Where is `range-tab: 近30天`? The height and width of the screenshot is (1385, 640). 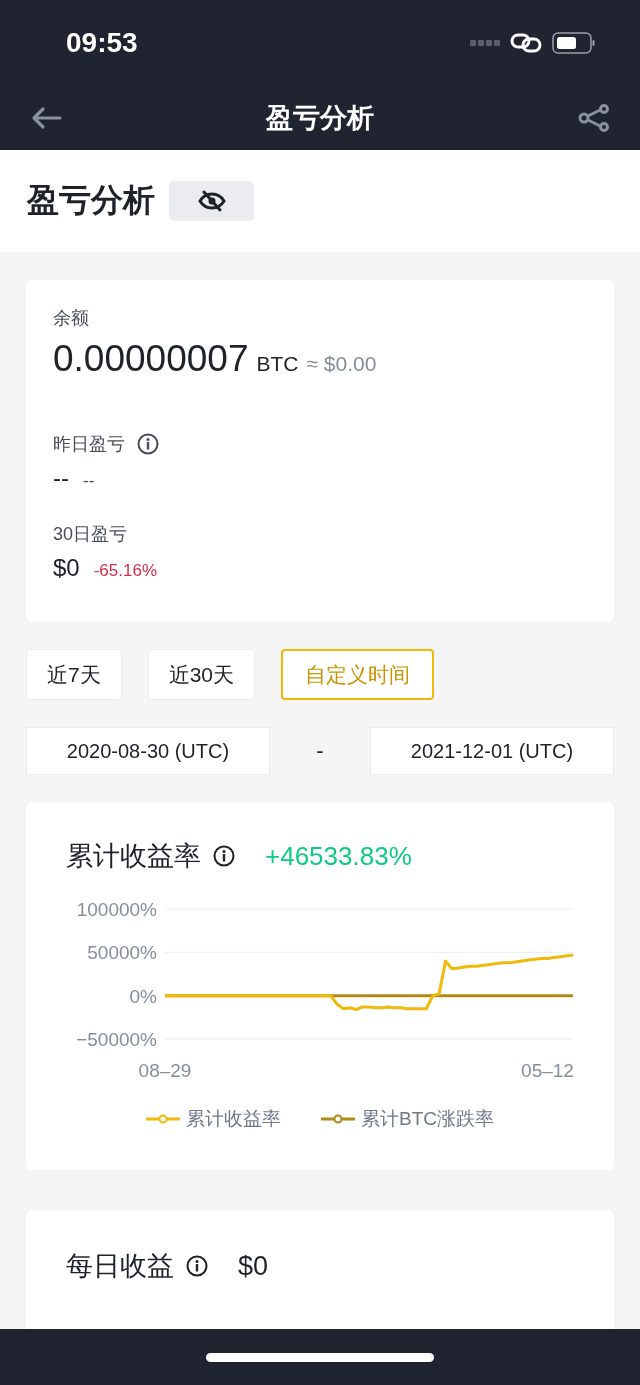
range-tab: 近30天 is located at coordinates (201, 674).